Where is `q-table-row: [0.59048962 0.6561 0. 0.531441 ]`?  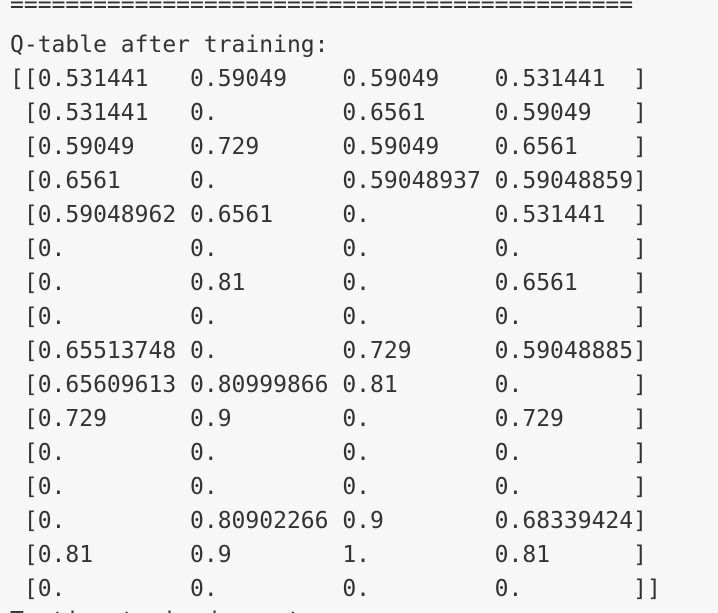 q-table-row: [0.59048962 0.6561 0. 0.531441 ] is located at coordinates (328, 215).